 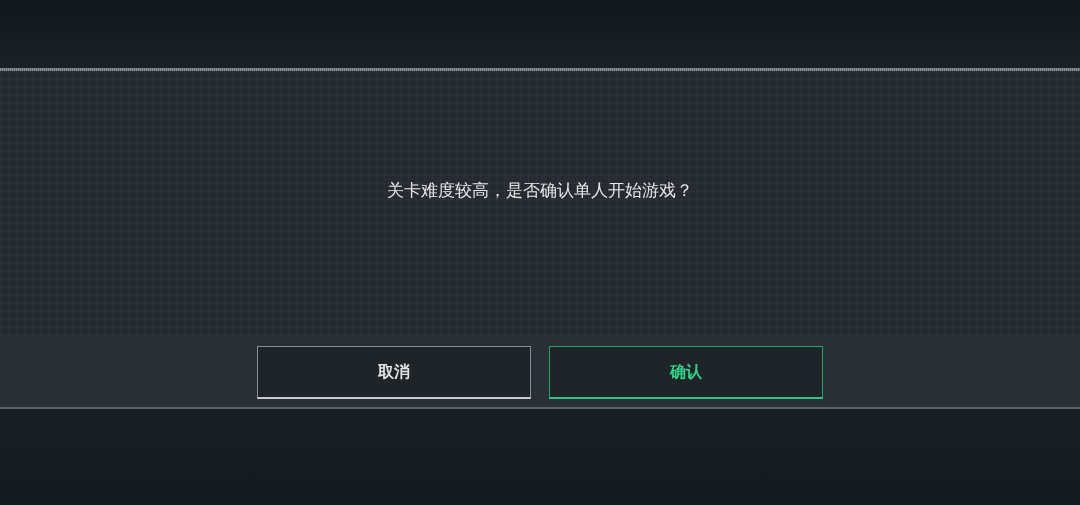 I want to click on cancel-button: 取消, so click(x=394, y=372).